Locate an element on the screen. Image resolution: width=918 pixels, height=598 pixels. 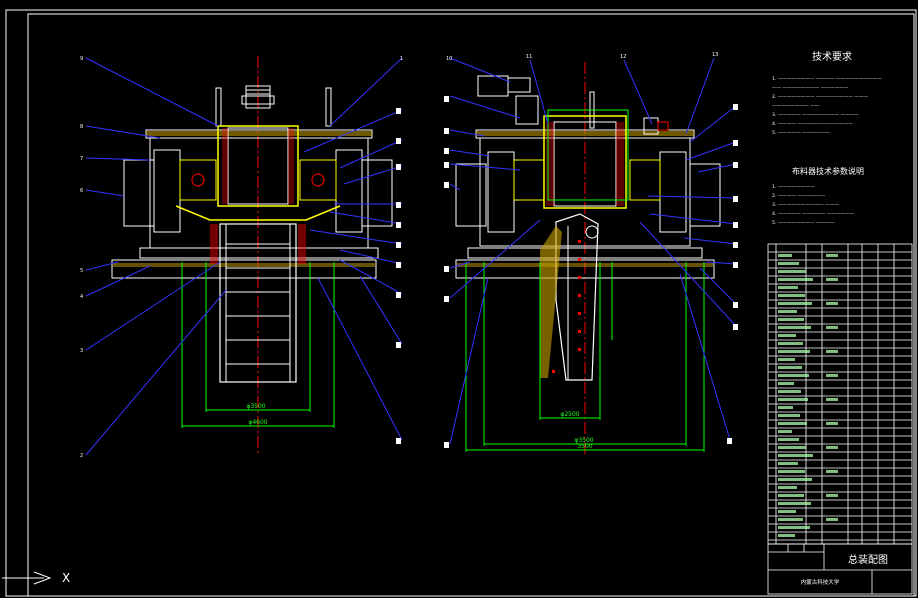
part-number-11: 11 is located at coordinates (529, 57).